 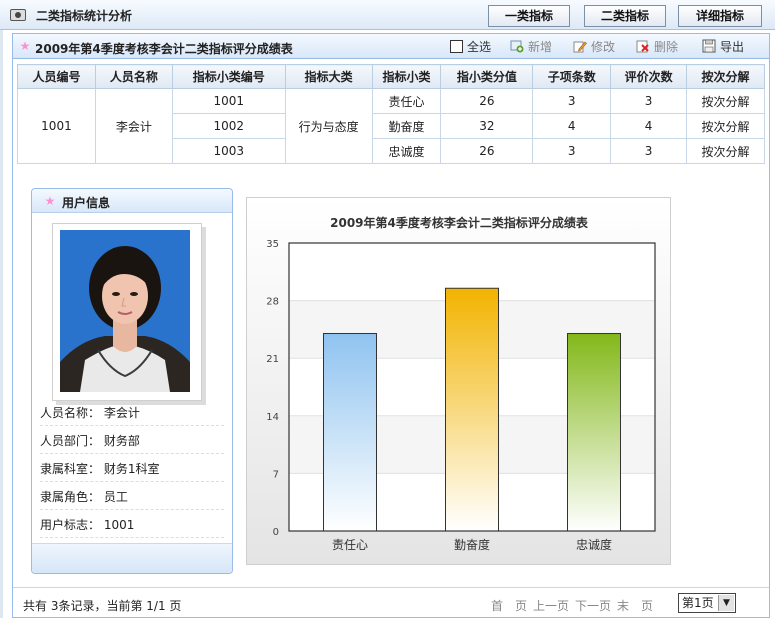 What do you see at coordinates (228, 76) in the screenshot?
I see `col-sub-code: 指标小类编号` at bounding box center [228, 76].